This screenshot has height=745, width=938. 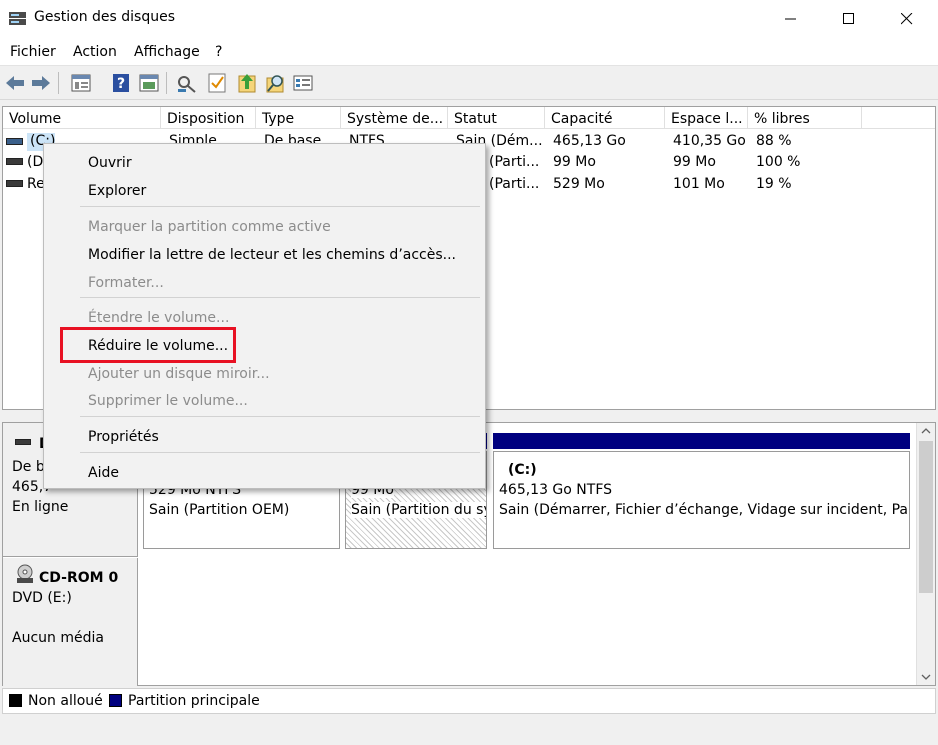 I want to click on window-title: Gestion des disques, so click(x=105, y=17).